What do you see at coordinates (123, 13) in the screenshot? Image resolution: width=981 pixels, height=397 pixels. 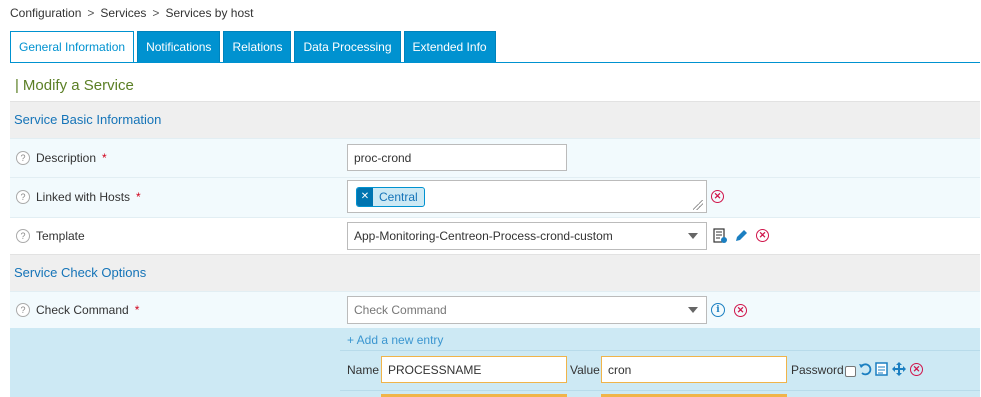 I see `breadcrumb-item-services: Services` at bounding box center [123, 13].